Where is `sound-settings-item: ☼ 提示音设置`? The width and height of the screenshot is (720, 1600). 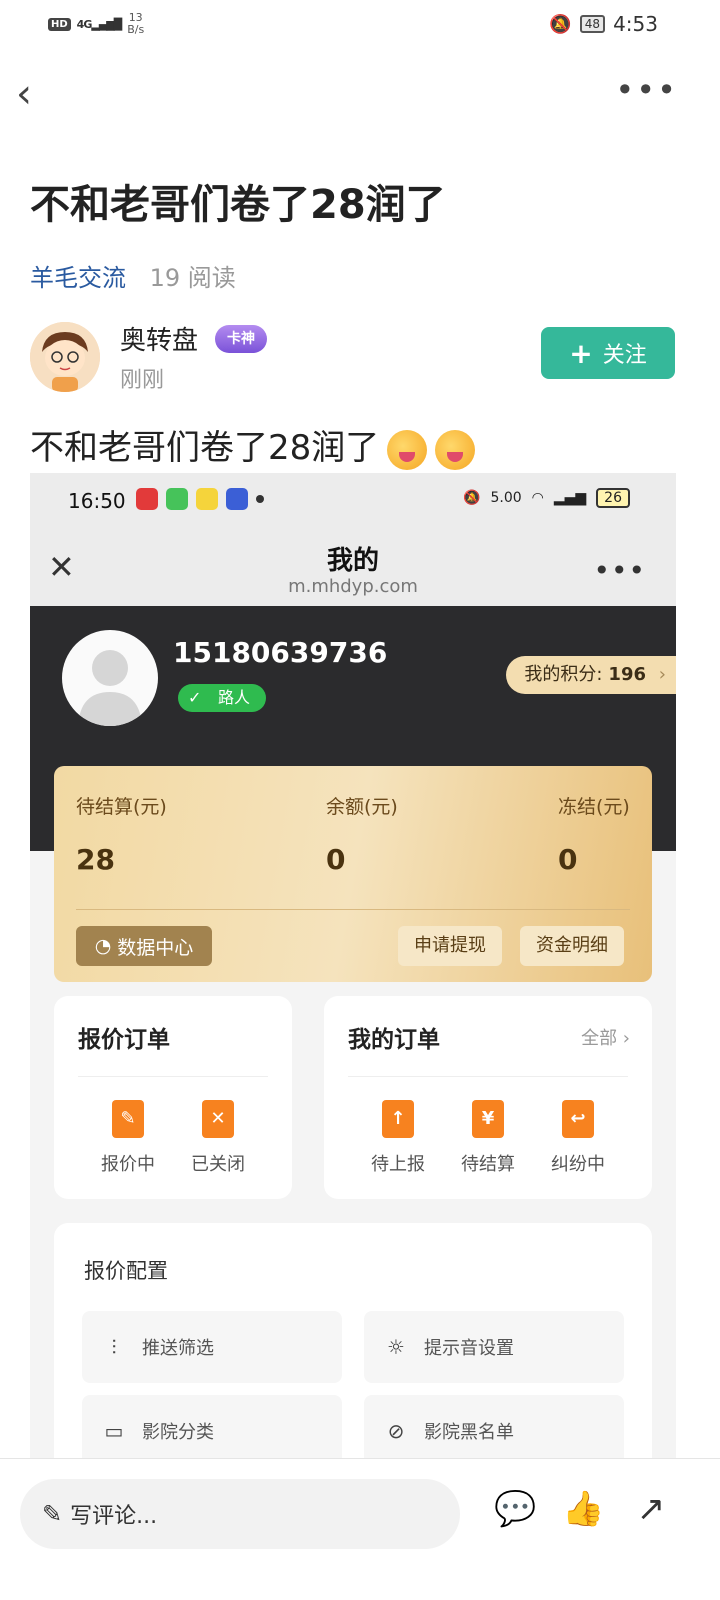 sound-settings-item: ☼ 提示音设置 is located at coordinates (494, 1347).